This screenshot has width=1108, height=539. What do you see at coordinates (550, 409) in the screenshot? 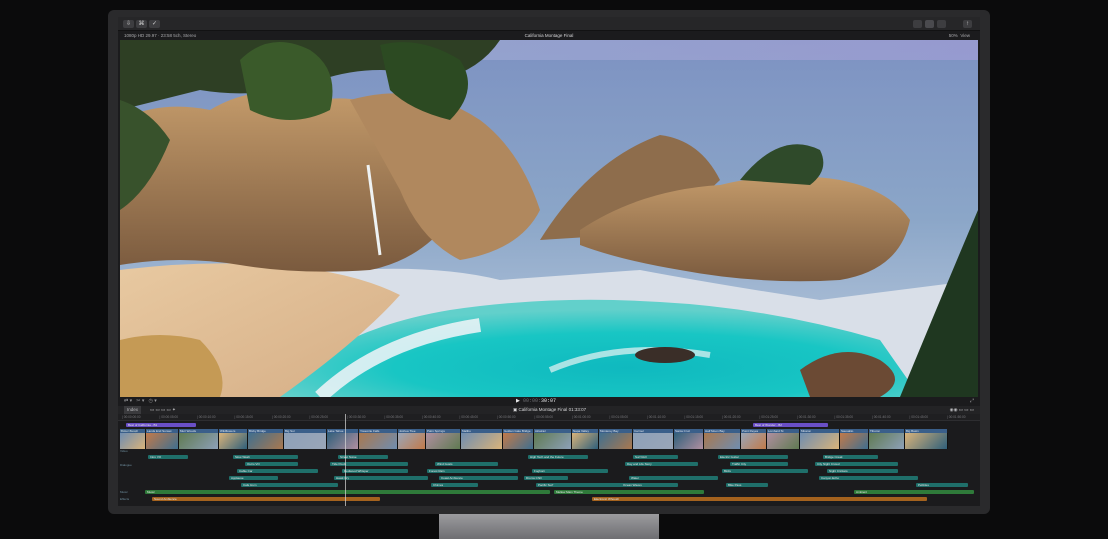
I see `timeline-title: ▣ California Montage Final 01:33:07` at bounding box center [550, 409].